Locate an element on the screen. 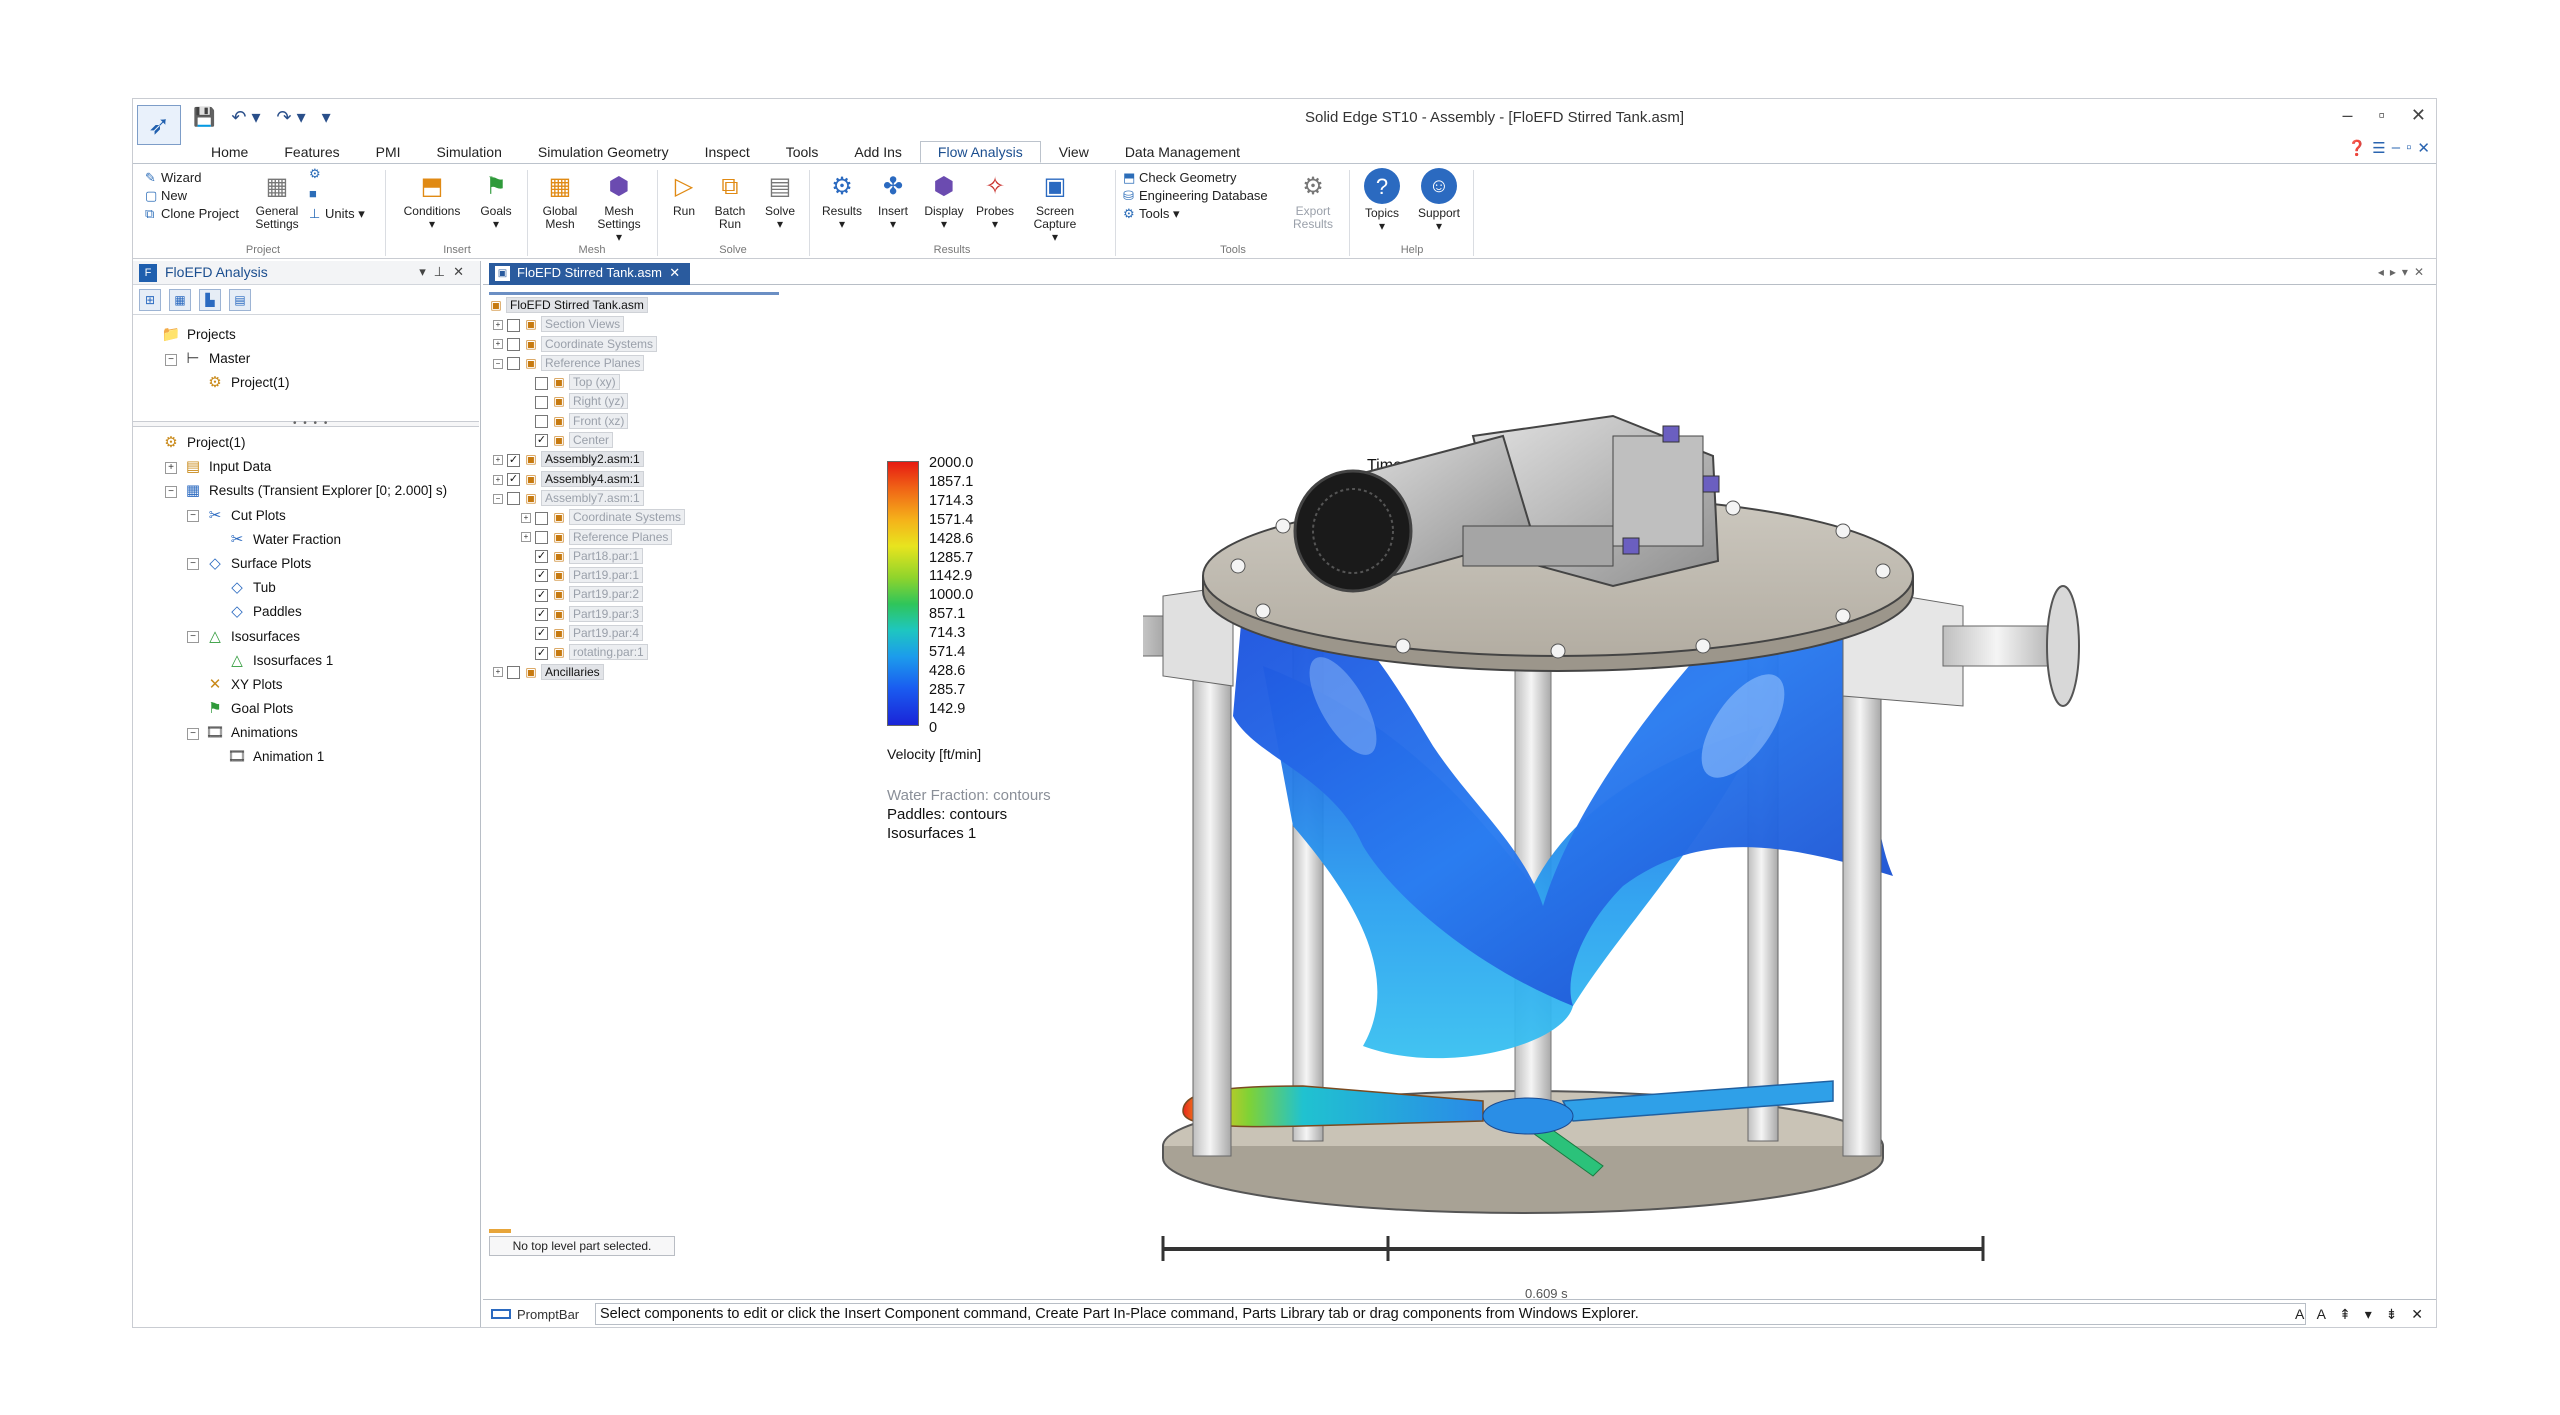 The width and height of the screenshot is (2560, 1415). panel-splitter: • • • • is located at coordinates (306, 424).